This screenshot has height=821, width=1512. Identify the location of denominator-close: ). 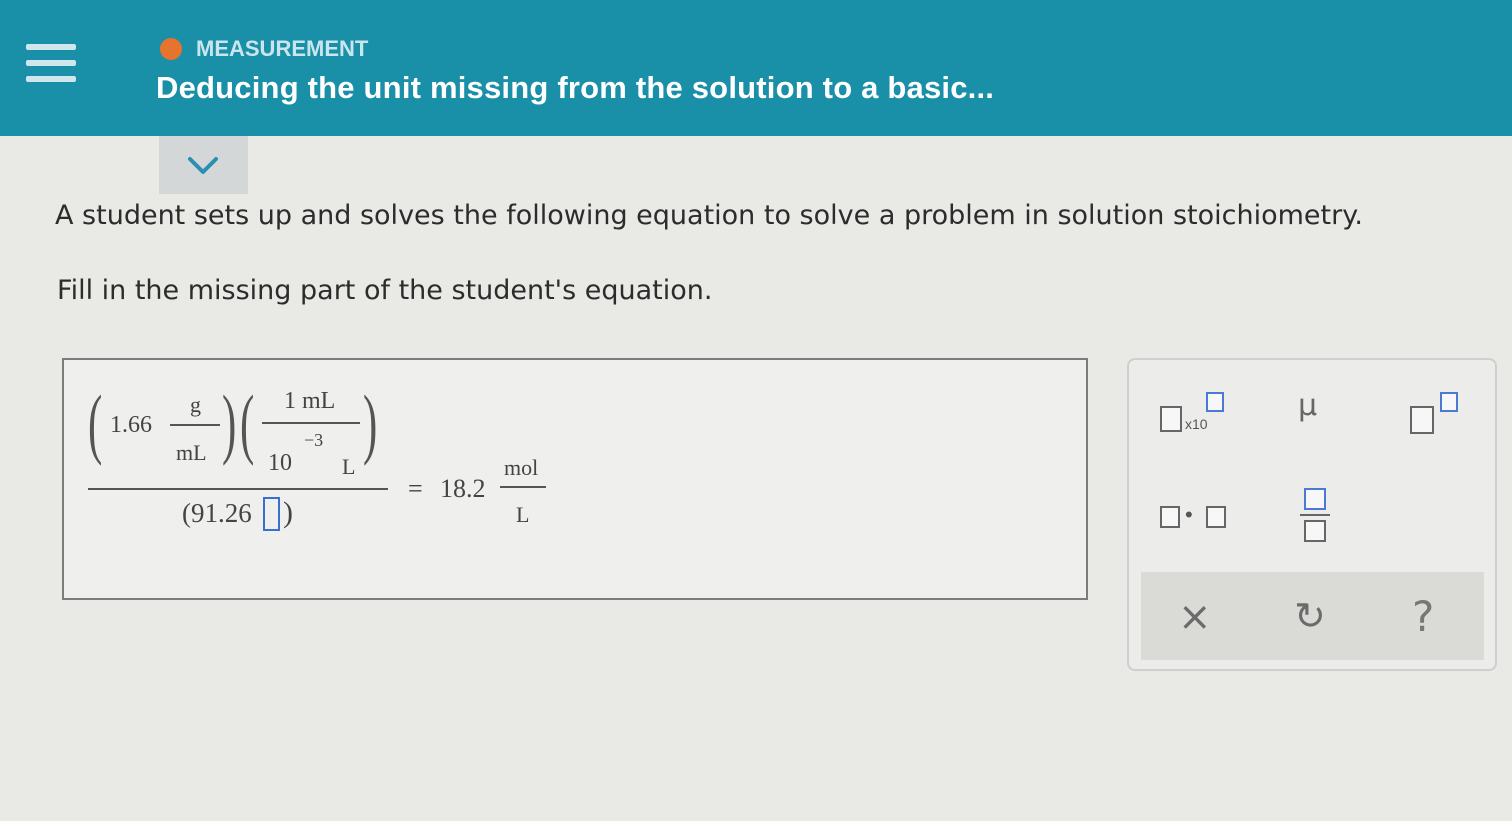
(288, 512).